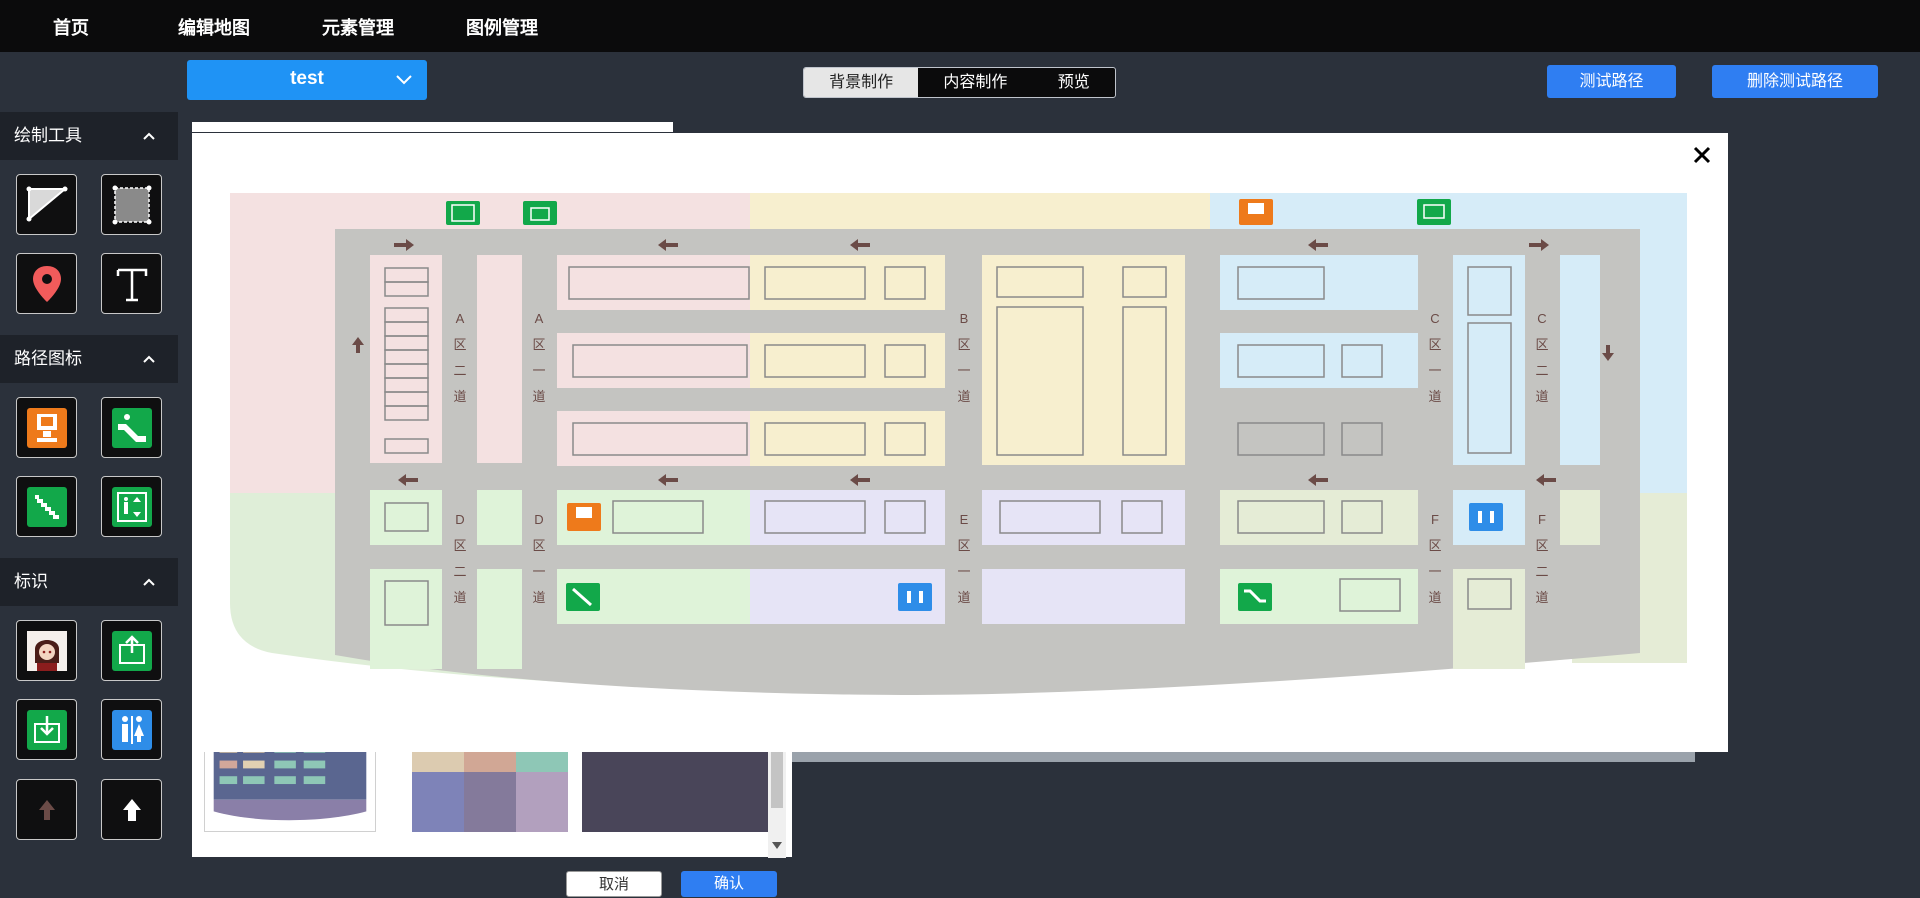 This screenshot has height=898, width=1920. What do you see at coordinates (46, 809) in the screenshot?
I see `arrow-up-brown-tool` at bounding box center [46, 809].